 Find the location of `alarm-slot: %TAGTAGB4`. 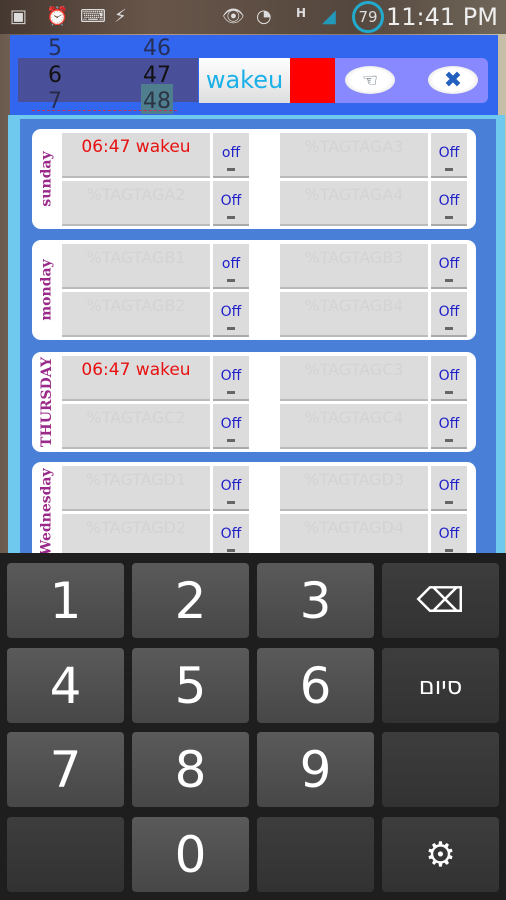

alarm-slot: %TAGTAGB4 is located at coordinates (354, 314).